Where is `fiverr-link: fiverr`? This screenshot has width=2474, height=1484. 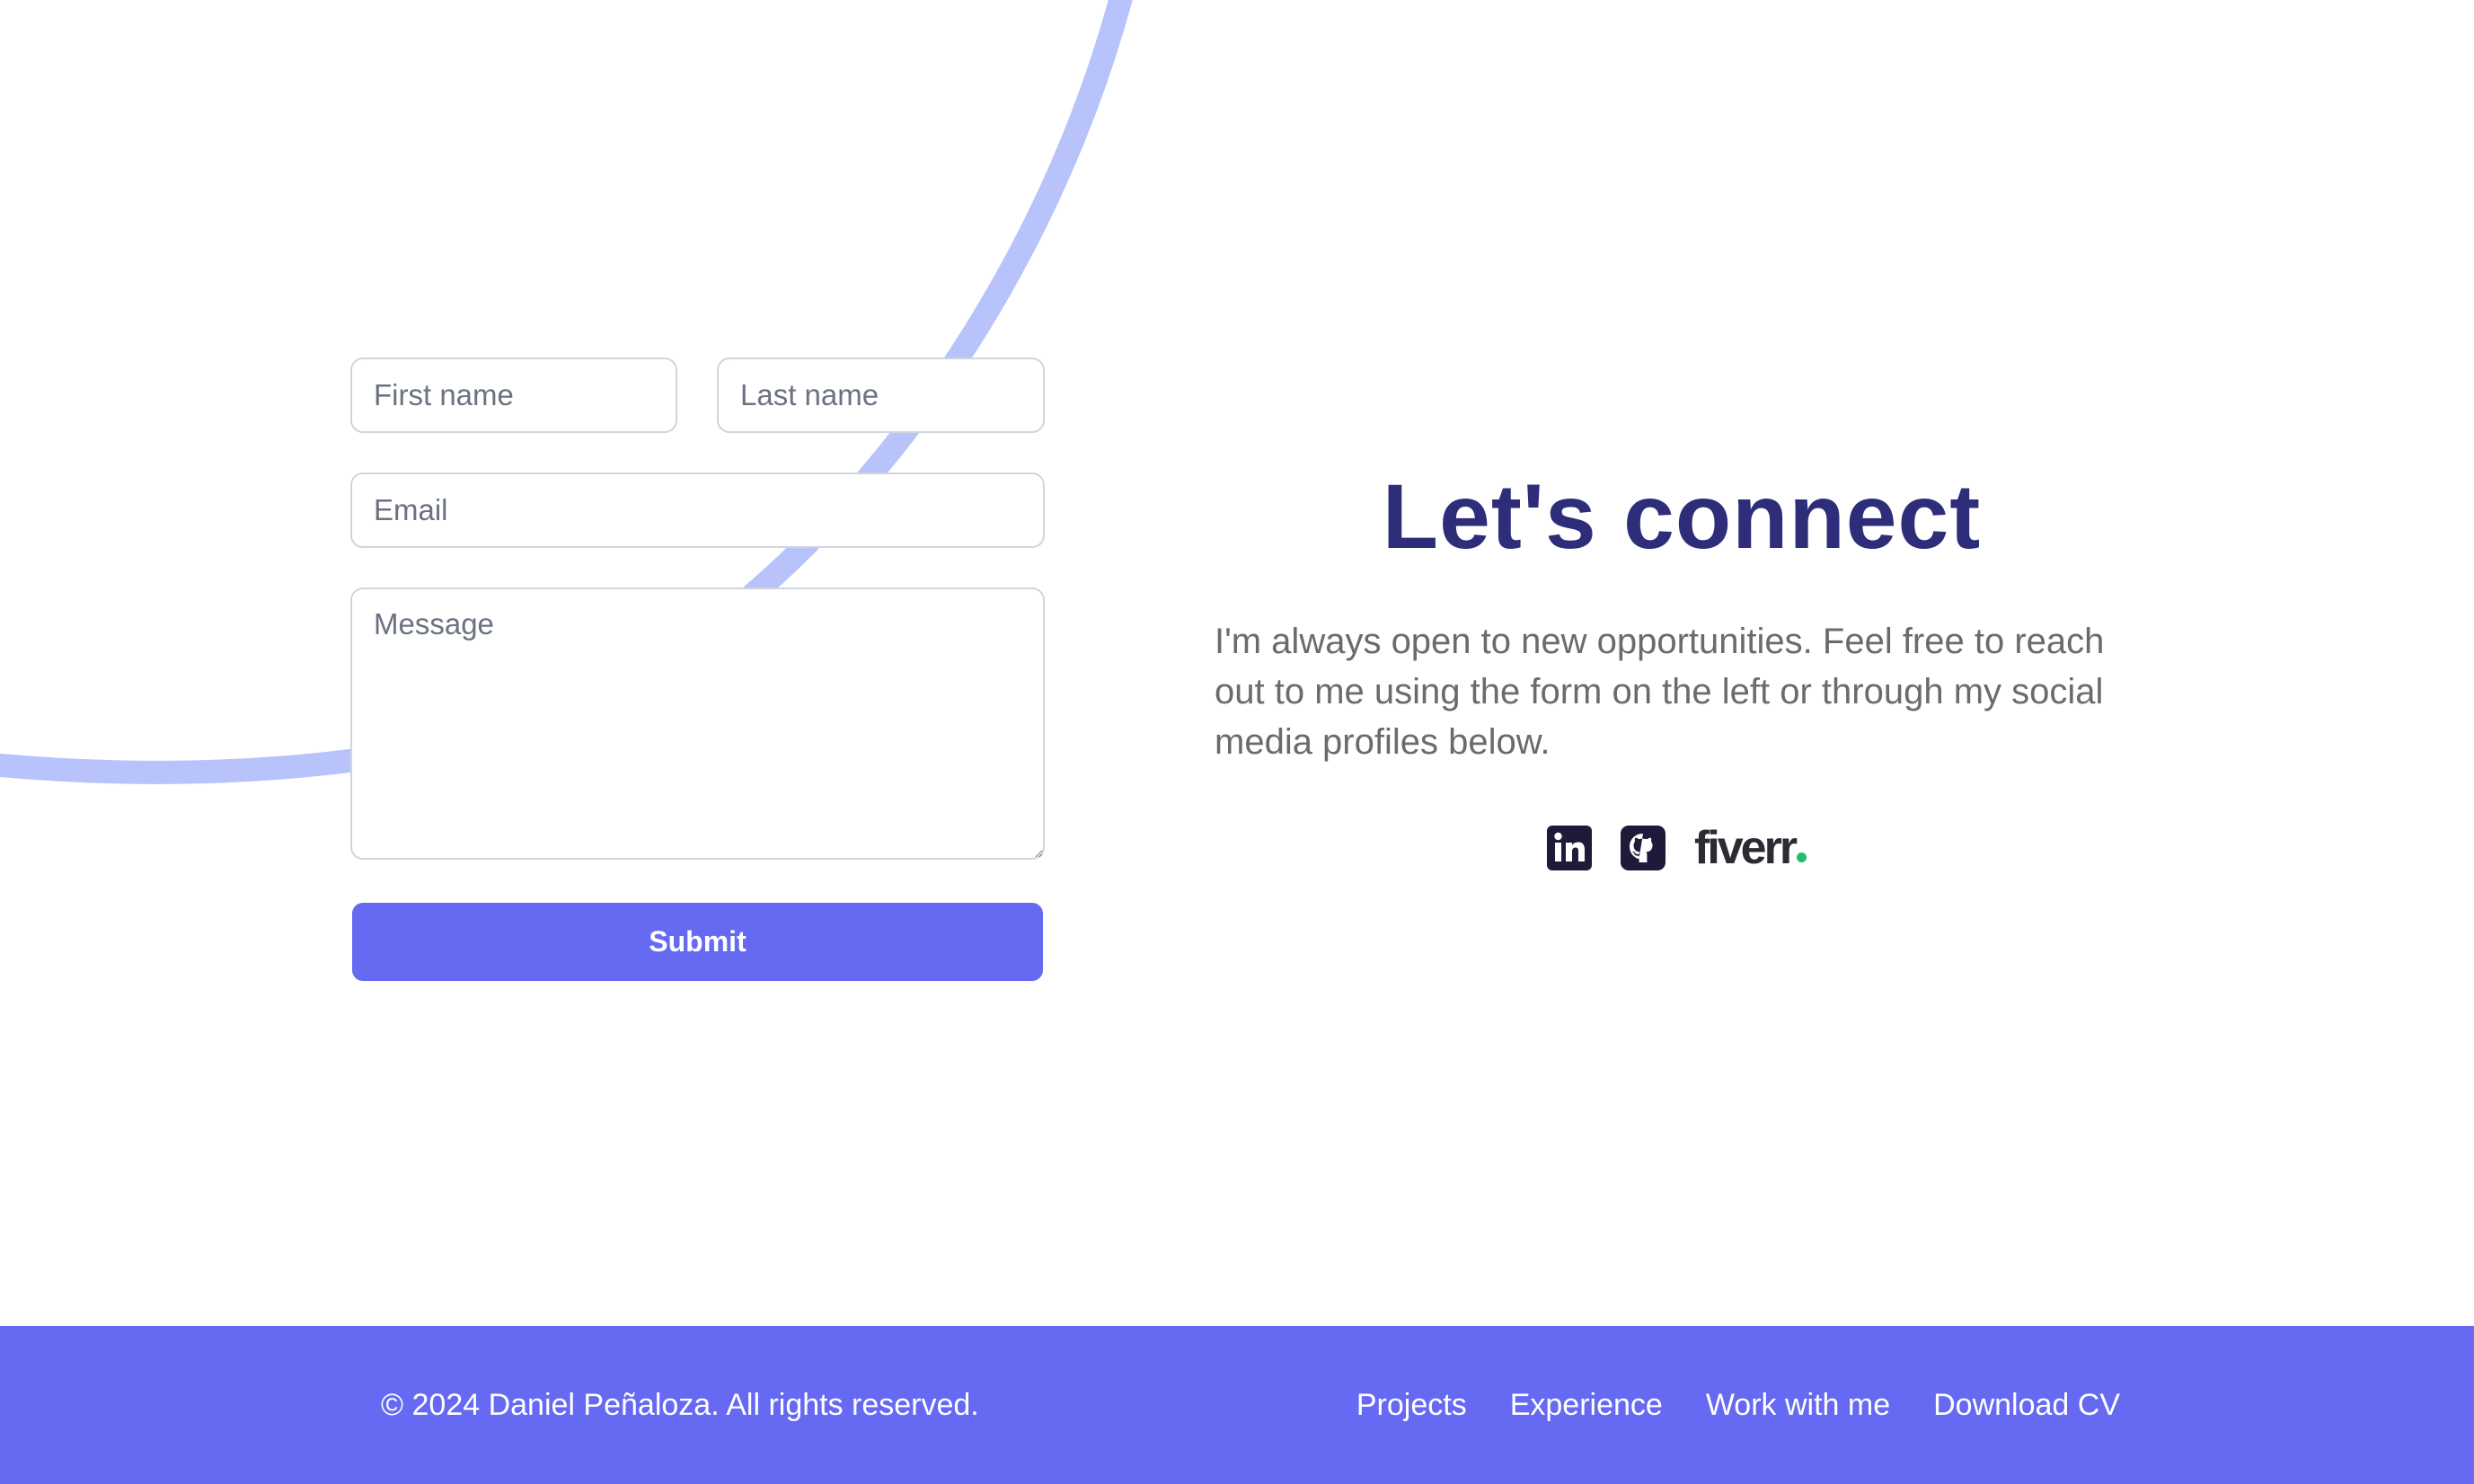
fiverr-link: fiverr is located at coordinates (1750, 848).